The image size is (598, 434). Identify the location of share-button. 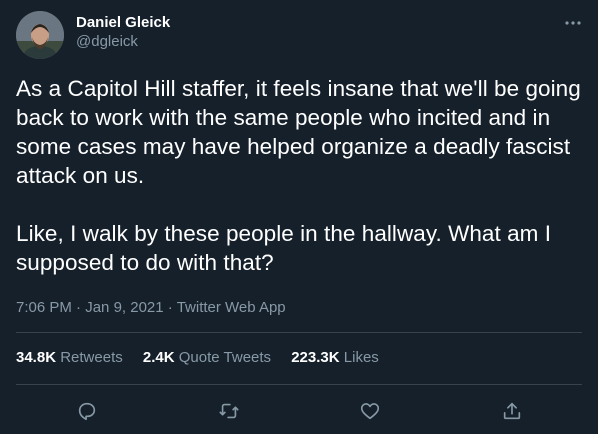
(512, 411).